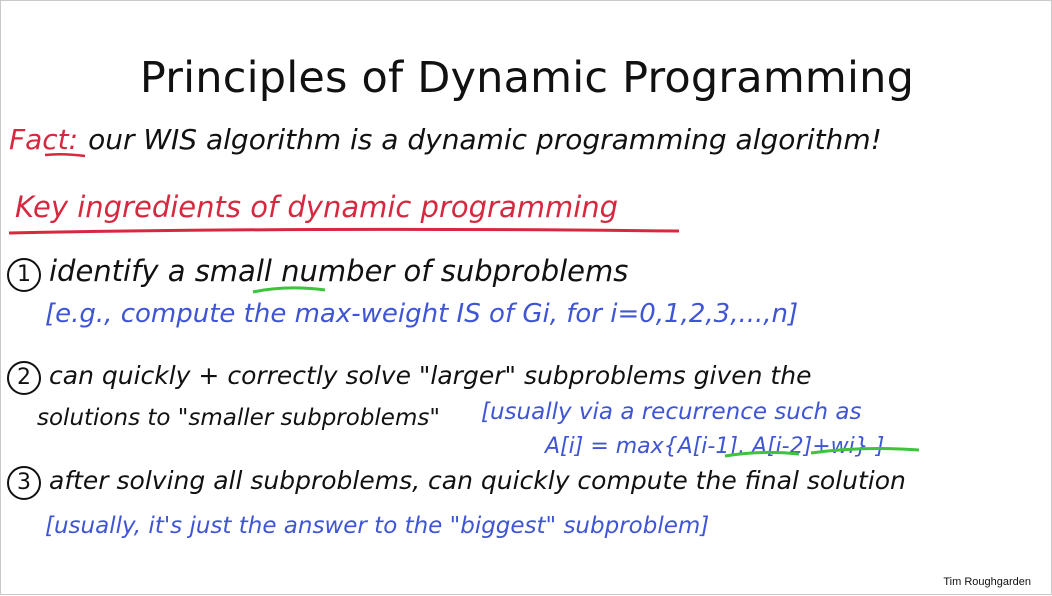 The height and width of the screenshot is (596, 1052). What do you see at coordinates (317, 207) in the screenshot?
I see `key-ingredients-heading: Key ingredients of dynamic programming` at bounding box center [317, 207].